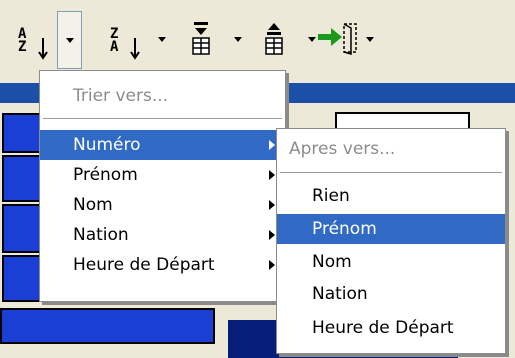 Image resolution: width=515 pixels, height=358 pixels. I want to click on sort-descending-bottom-letter: A, so click(114, 47).